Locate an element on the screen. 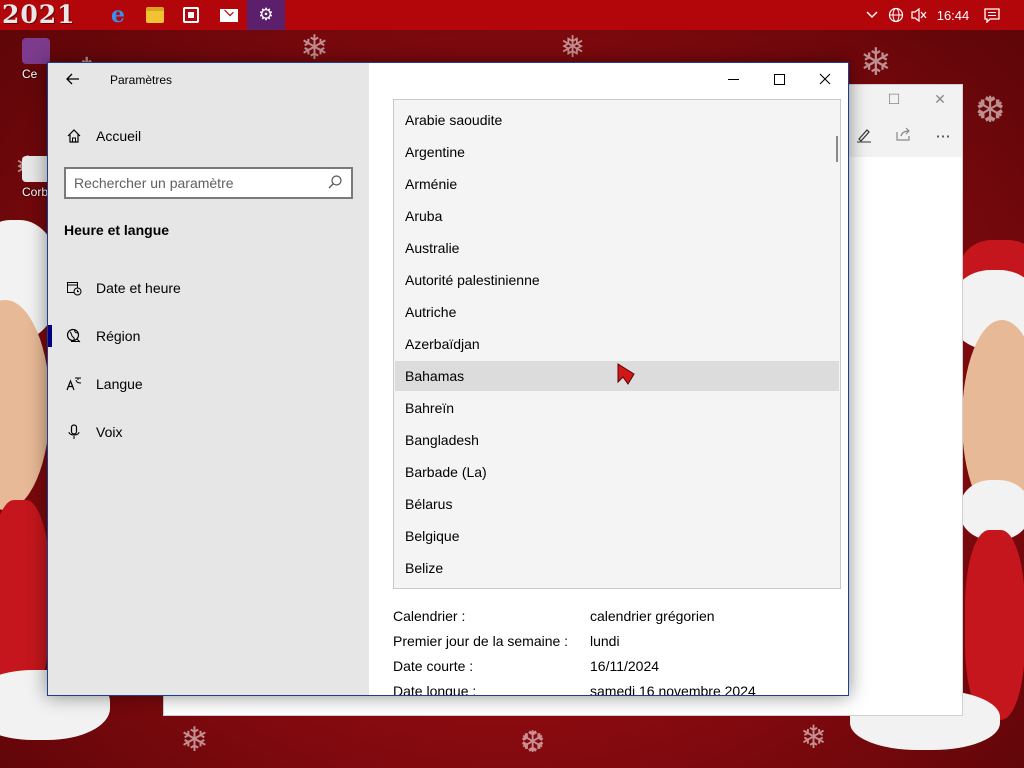  format-label: Calendrier : is located at coordinates (429, 616).